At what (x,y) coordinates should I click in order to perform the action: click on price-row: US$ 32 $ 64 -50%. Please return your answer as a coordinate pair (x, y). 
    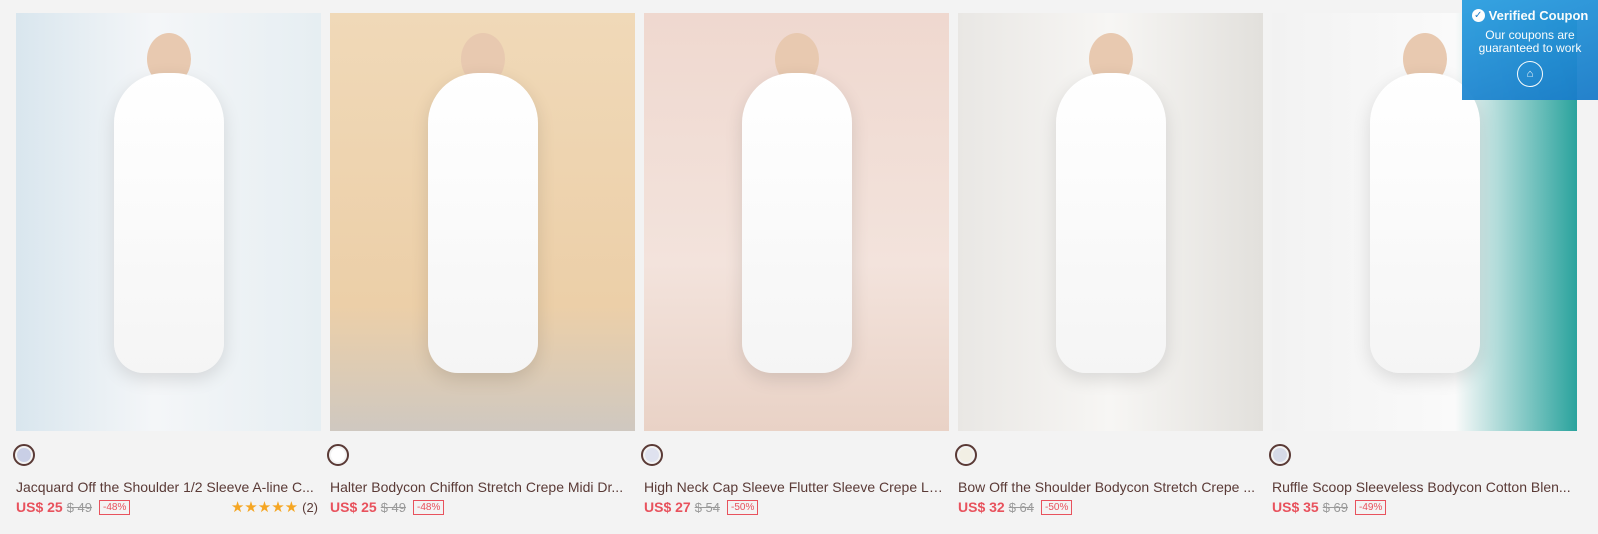
    Looking at the image, I should click on (1015, 507).